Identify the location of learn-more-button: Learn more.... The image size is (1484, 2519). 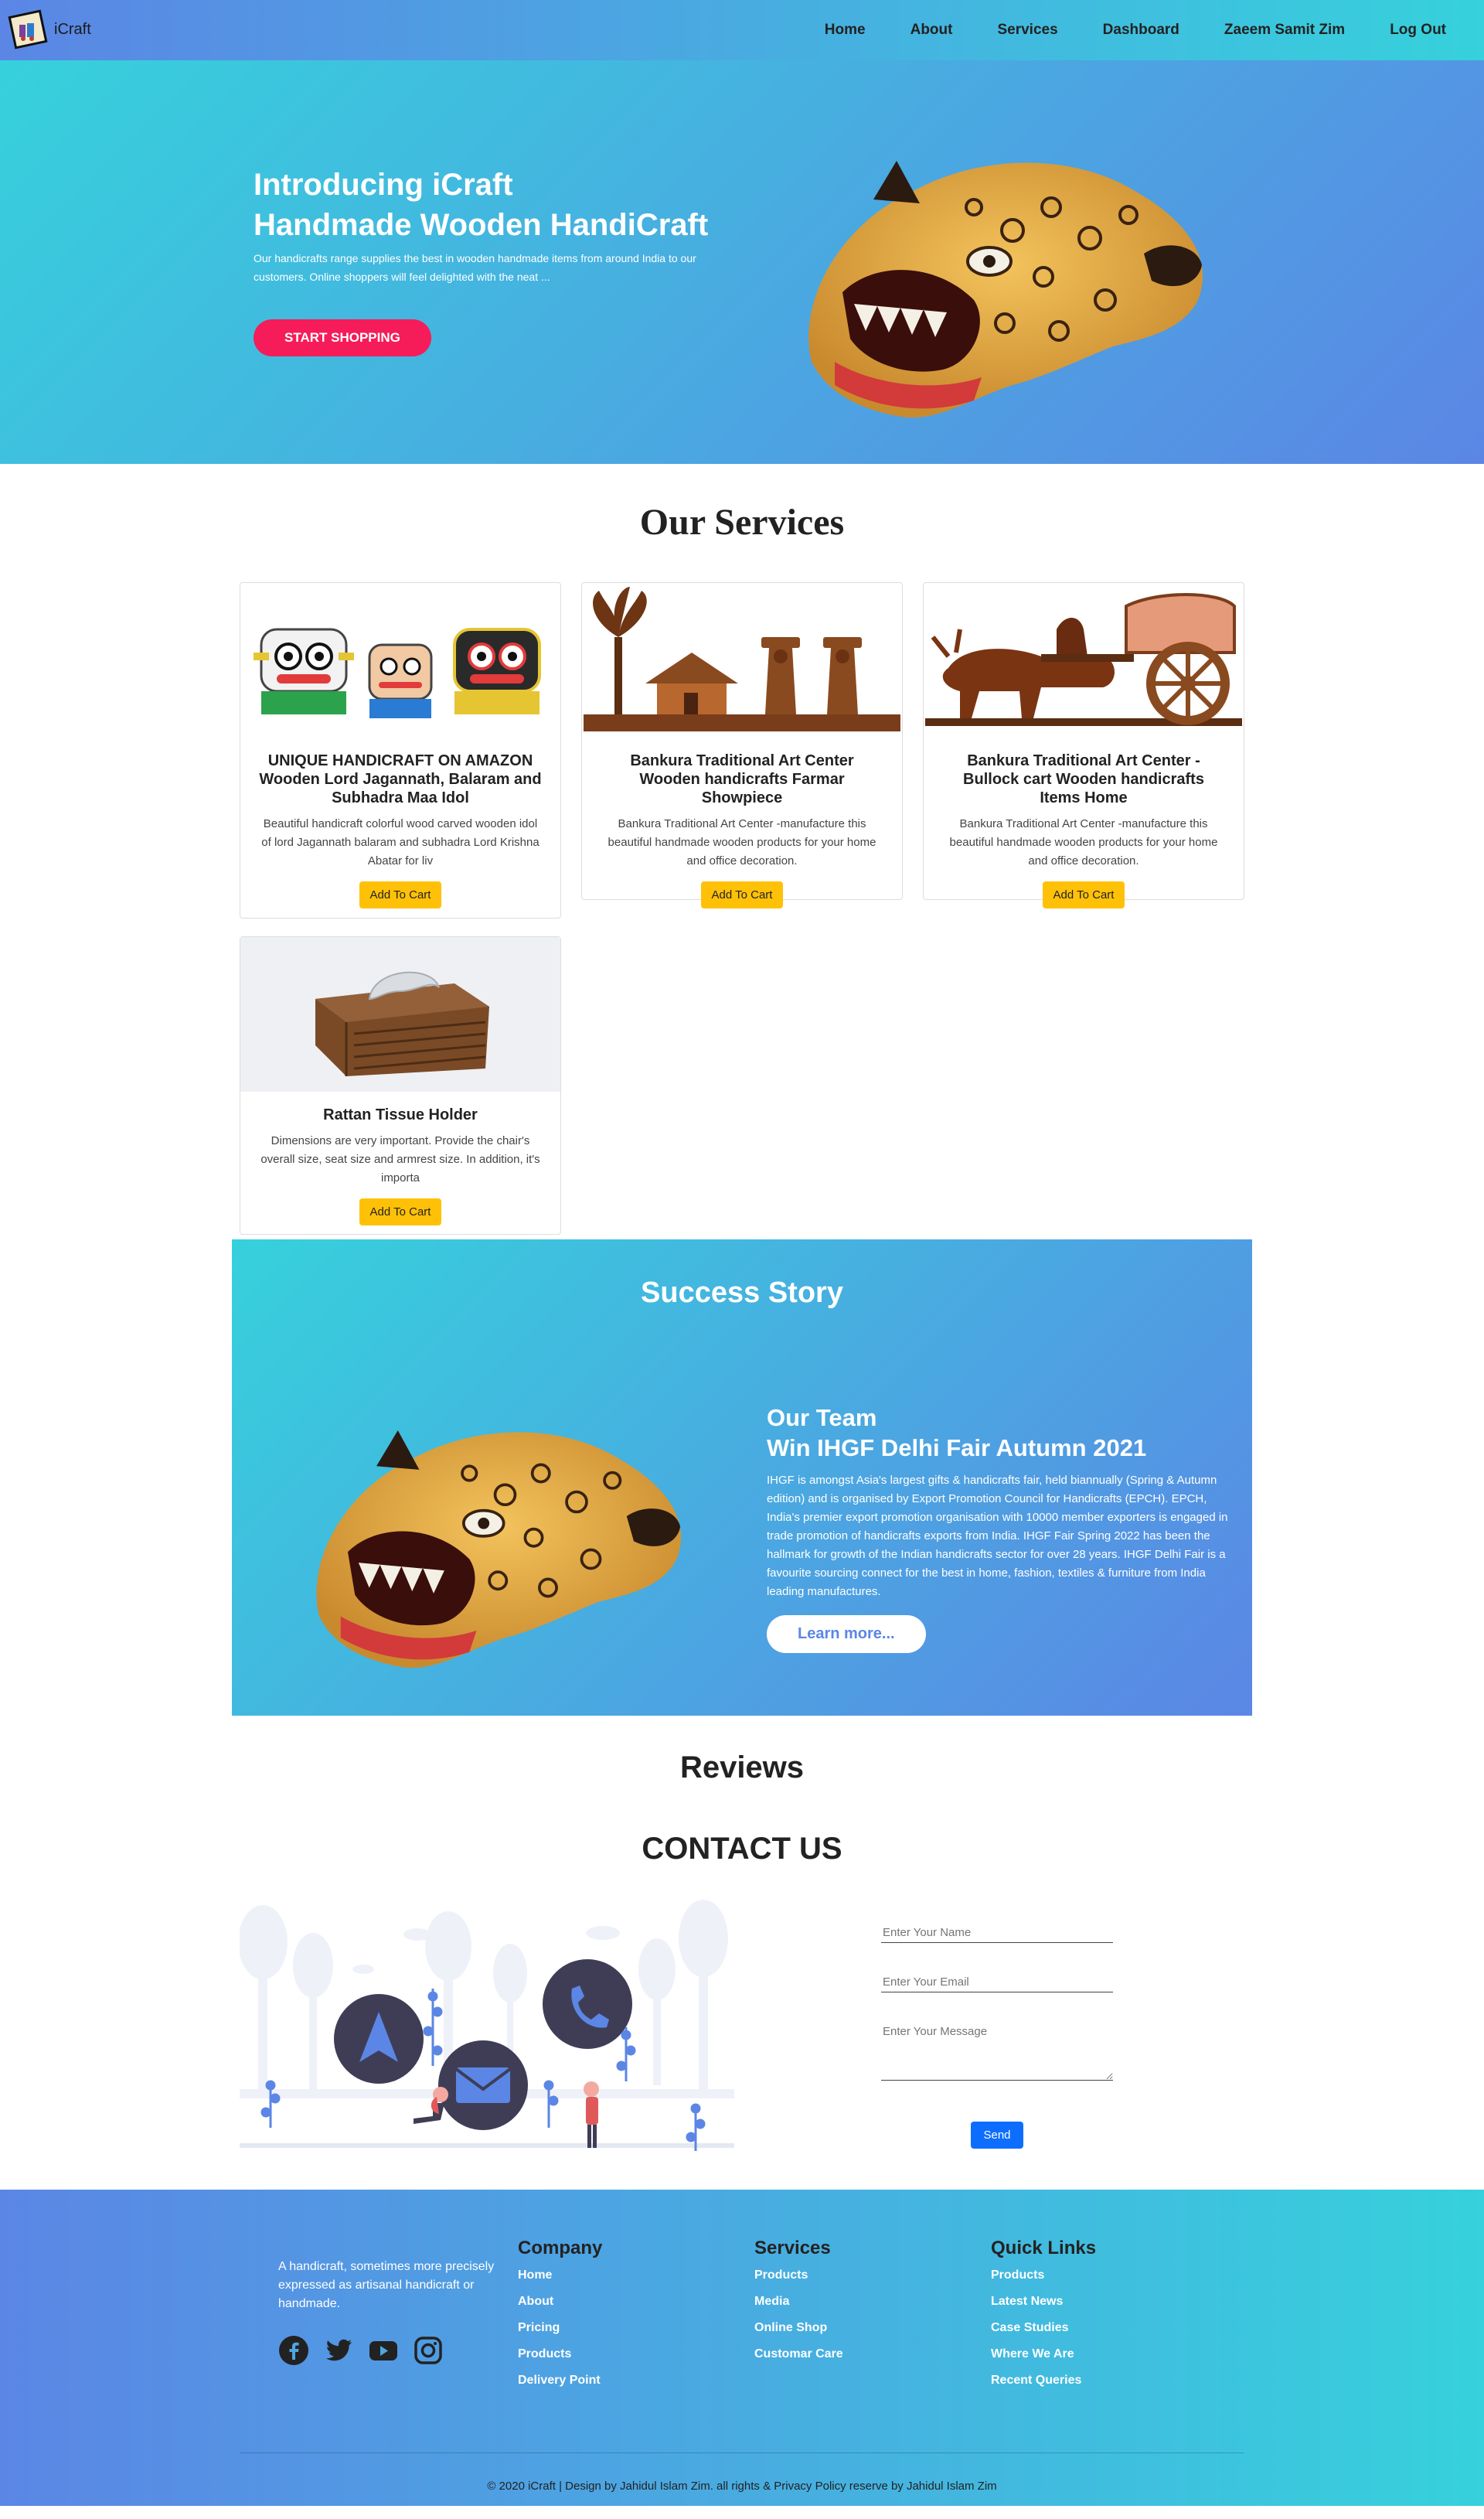
(846, 1634).